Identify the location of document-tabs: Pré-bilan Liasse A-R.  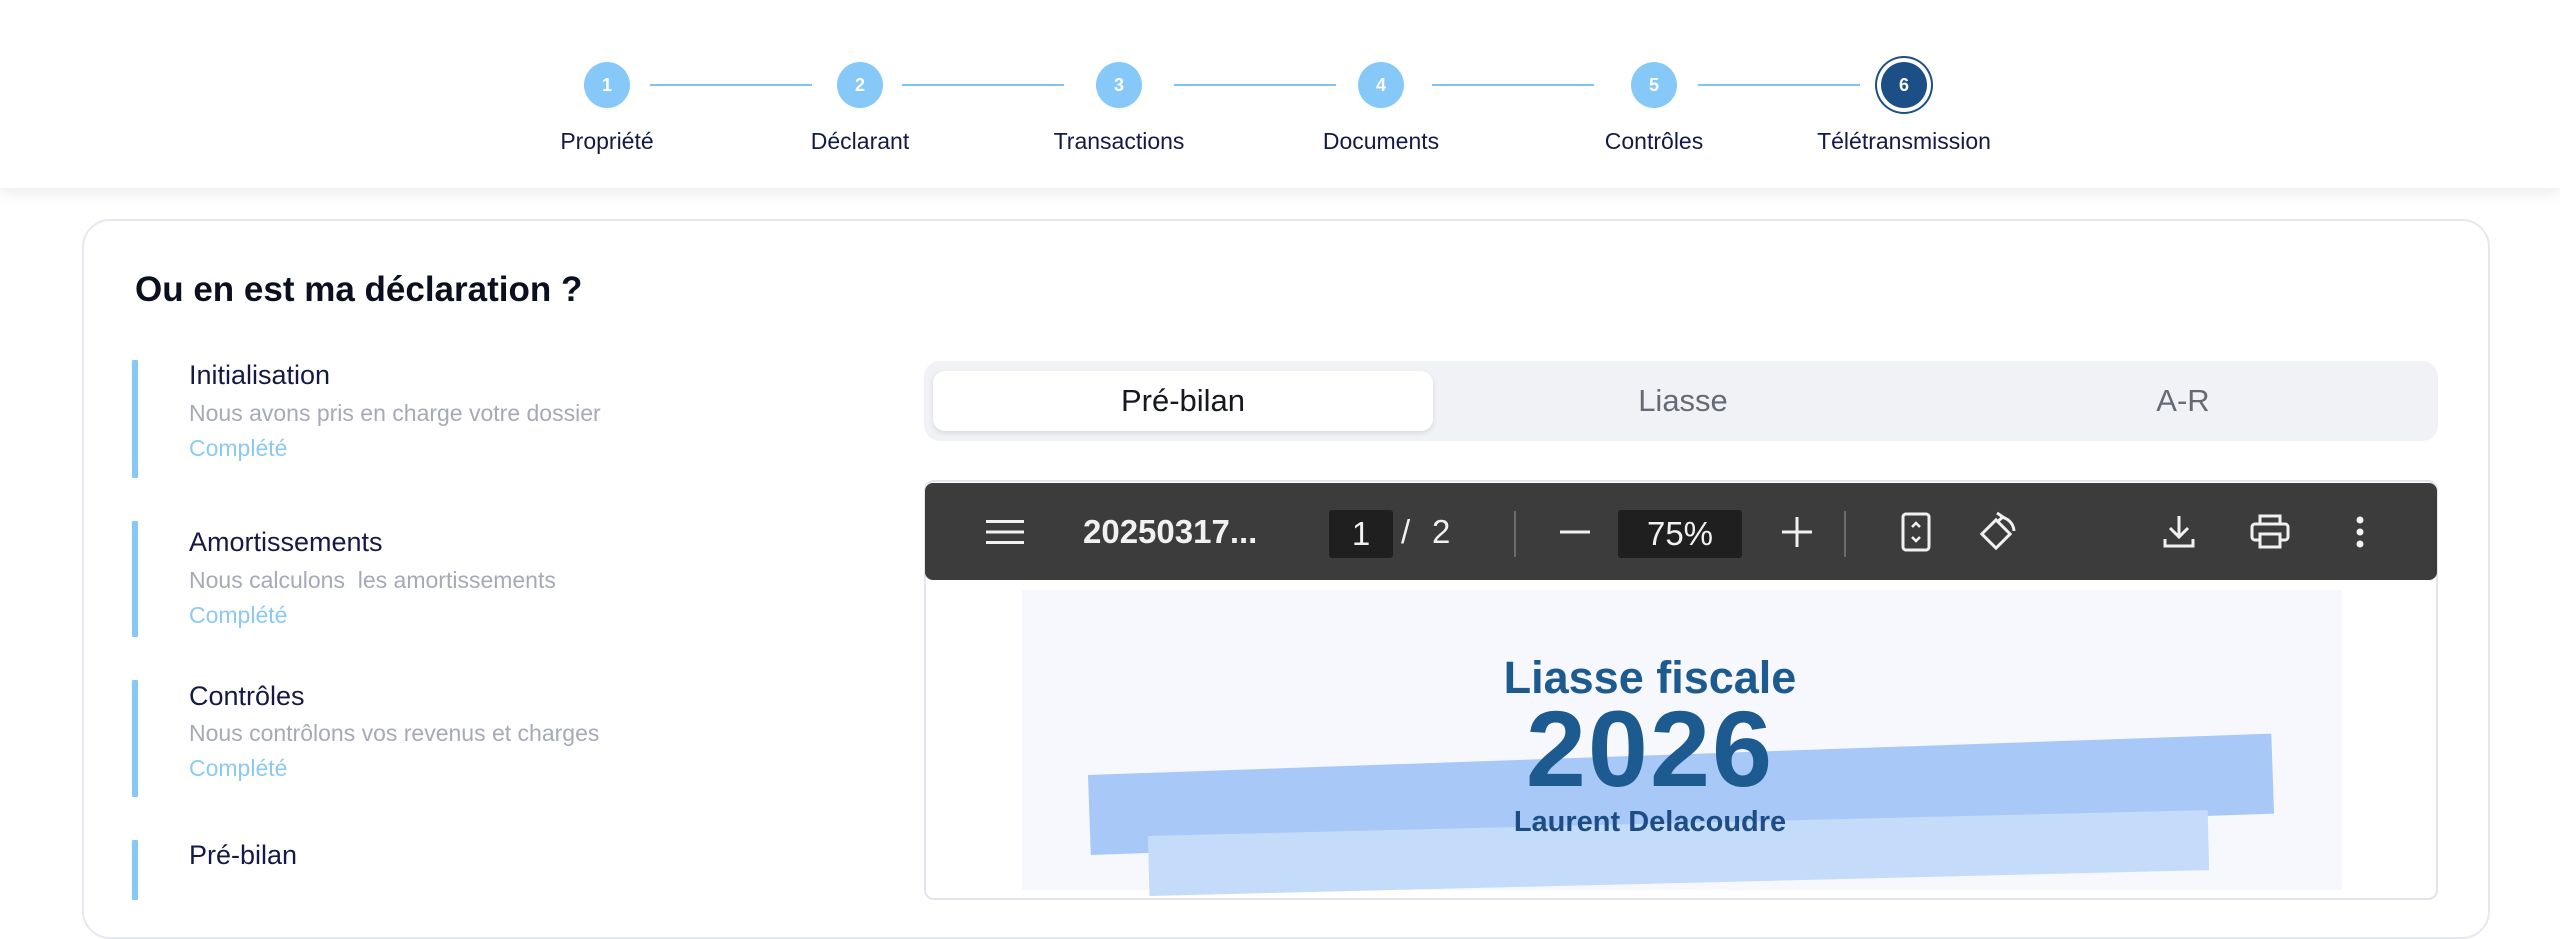
(1681, 401).